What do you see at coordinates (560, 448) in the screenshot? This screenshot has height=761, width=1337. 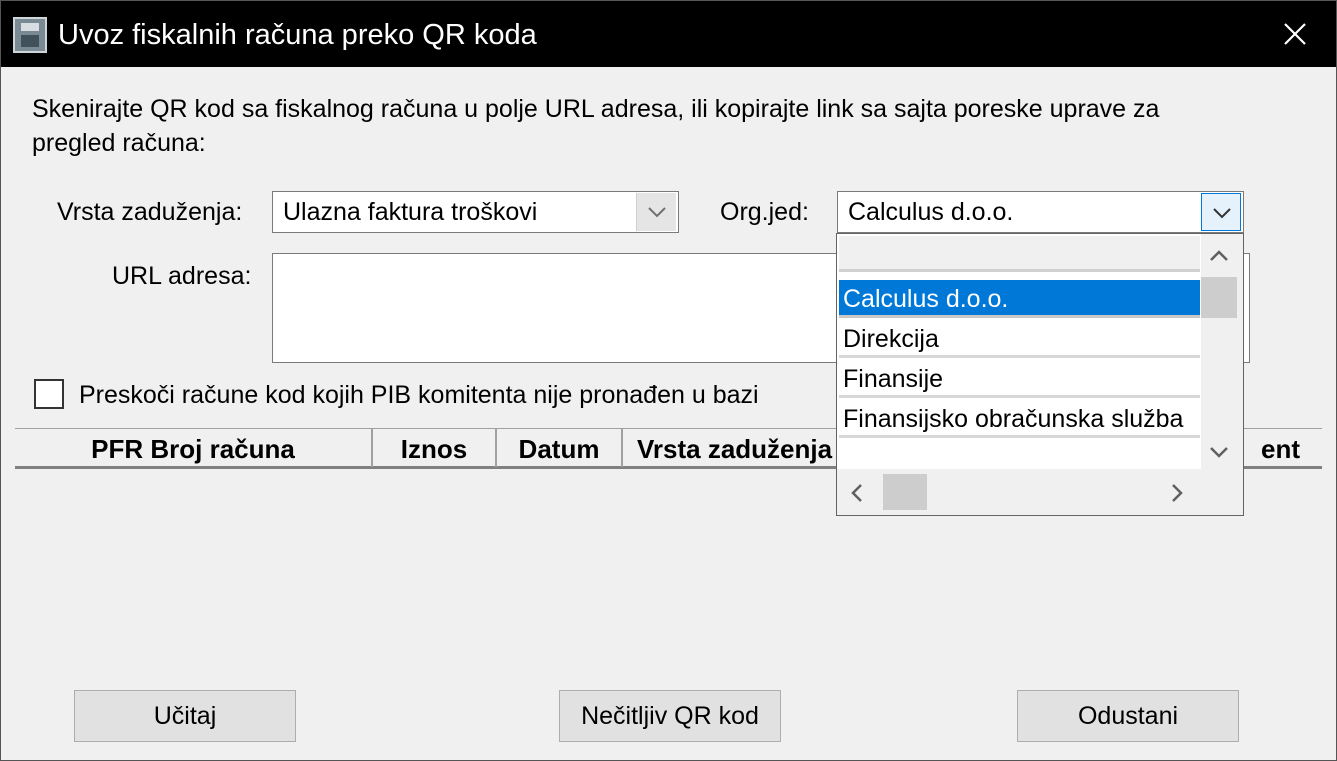 I see `column-datum: Datum` at bounding box center [560, 448].